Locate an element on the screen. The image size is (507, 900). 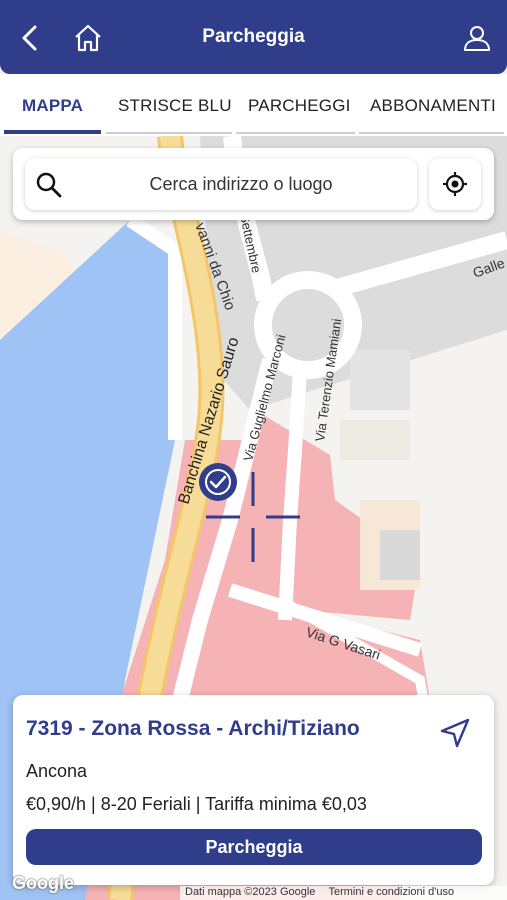
park-button: Parcheggia is located at coordinates (254, 847).